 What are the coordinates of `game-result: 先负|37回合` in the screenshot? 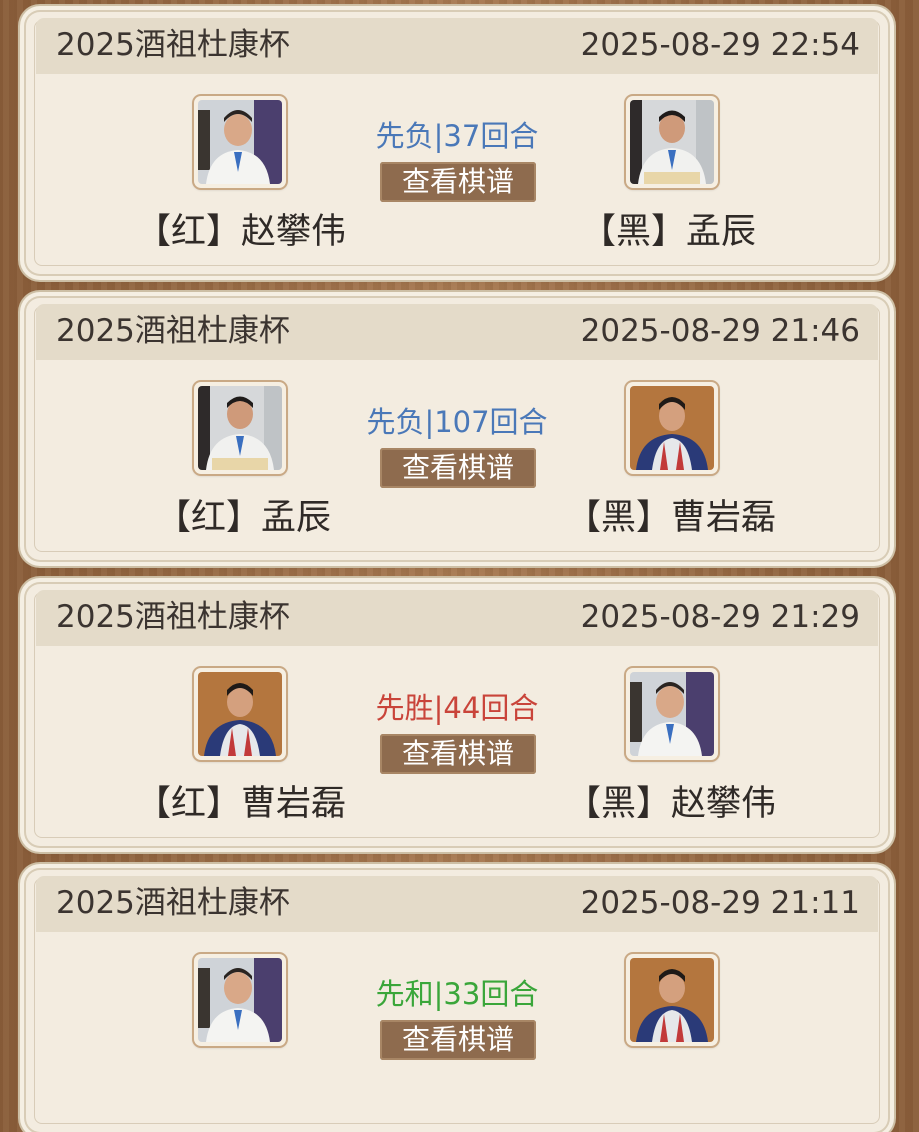 It's located at (457, 136).